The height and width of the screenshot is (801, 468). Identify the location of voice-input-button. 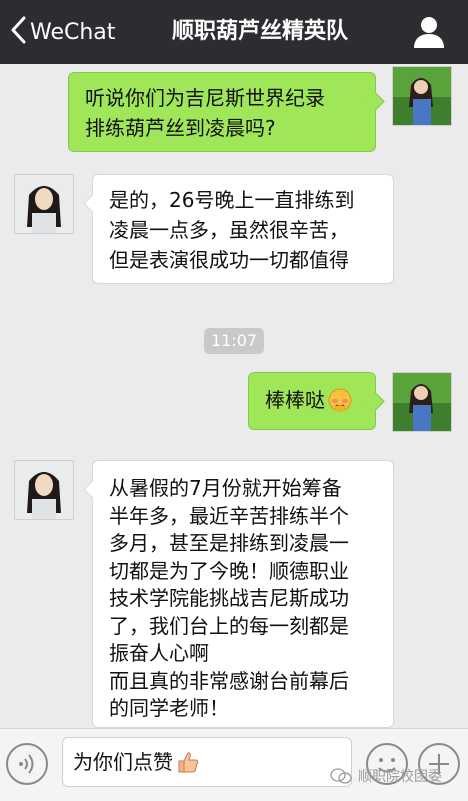
(27, 764).